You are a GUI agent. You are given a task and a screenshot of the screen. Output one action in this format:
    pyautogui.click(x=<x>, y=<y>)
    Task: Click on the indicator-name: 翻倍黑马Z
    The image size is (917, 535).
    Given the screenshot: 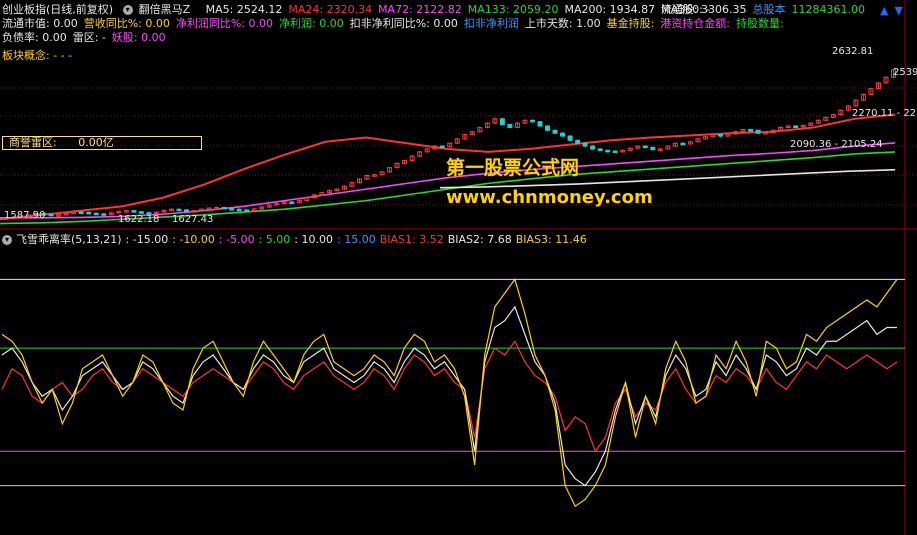 What is the action you would take?
    pyautogui.click(x=164, y=9)
    